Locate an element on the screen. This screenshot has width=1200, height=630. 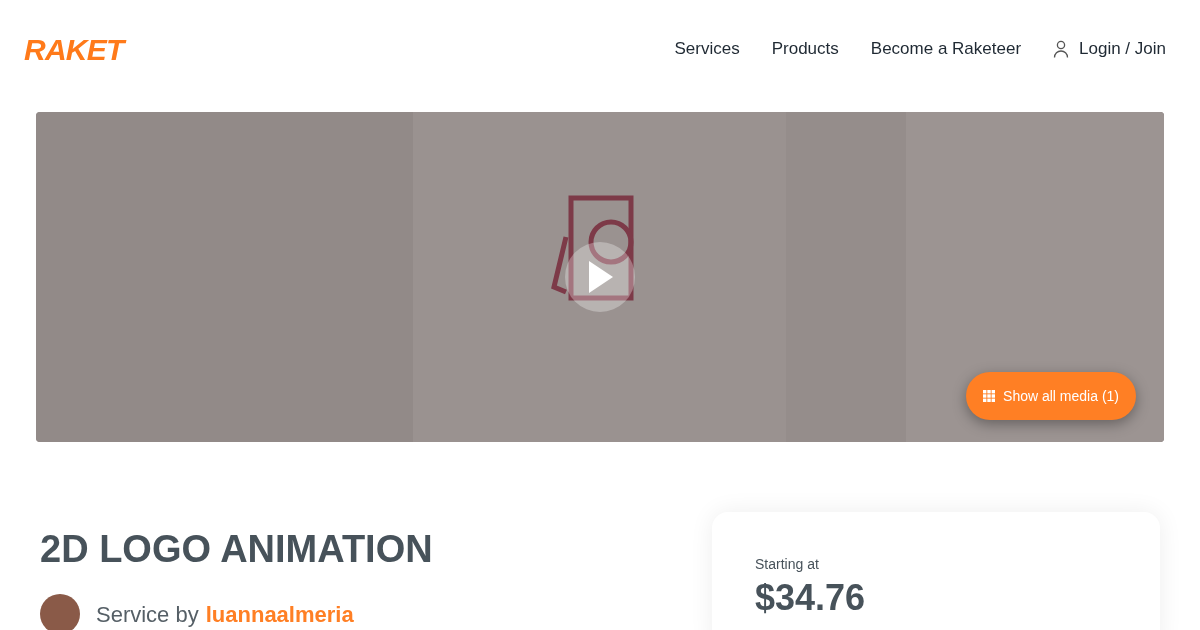
grid-icon is located at coordinates (989, 396).